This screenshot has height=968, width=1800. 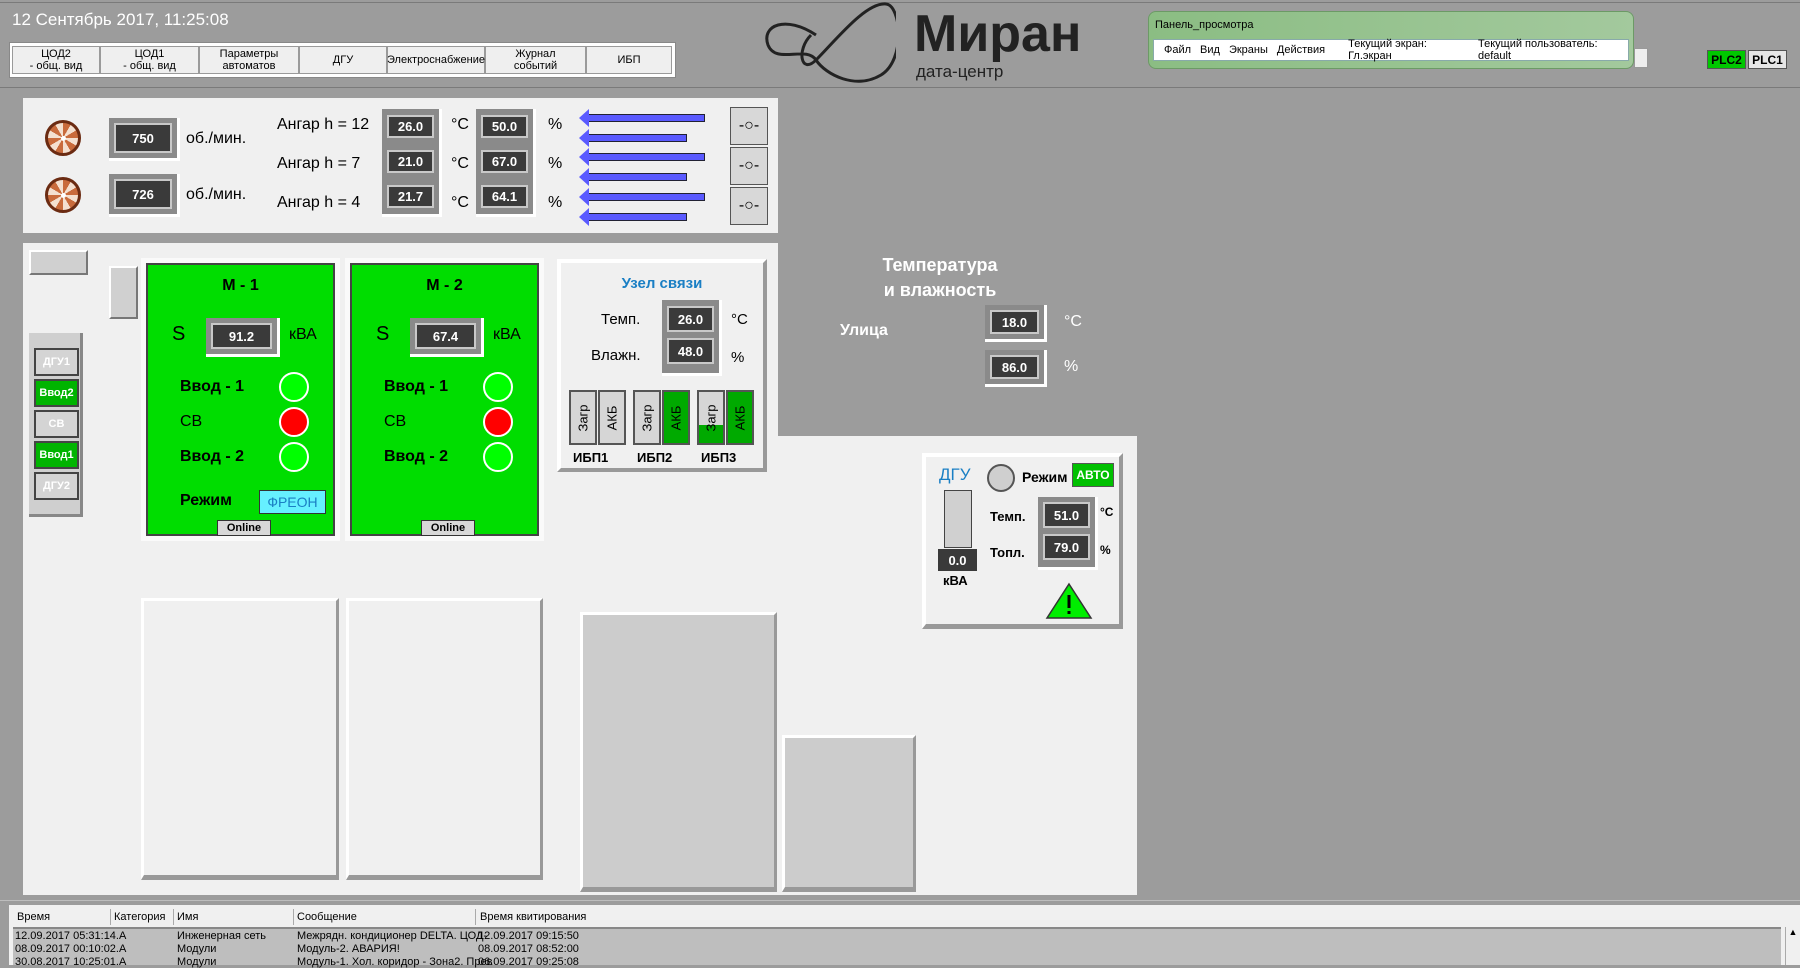 What do you see at coordinates (447, 337) in the screenshot?
I see `module-power: 67.4` at bounding box center [447, 337].